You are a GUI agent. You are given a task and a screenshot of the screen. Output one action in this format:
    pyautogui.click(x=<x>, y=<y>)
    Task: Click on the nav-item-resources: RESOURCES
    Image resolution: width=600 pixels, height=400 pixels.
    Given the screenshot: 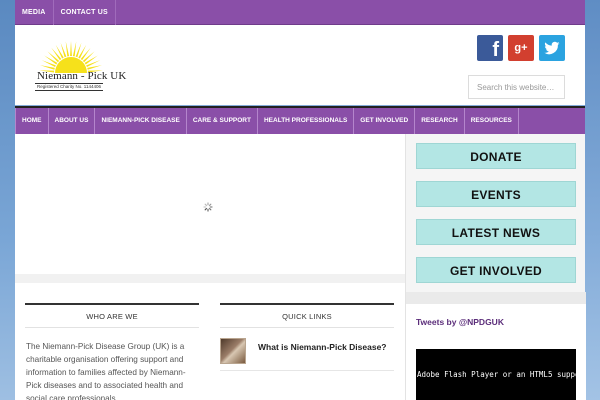 What is the action you would take?
    pyautogui.click(x=492, y=121)
    